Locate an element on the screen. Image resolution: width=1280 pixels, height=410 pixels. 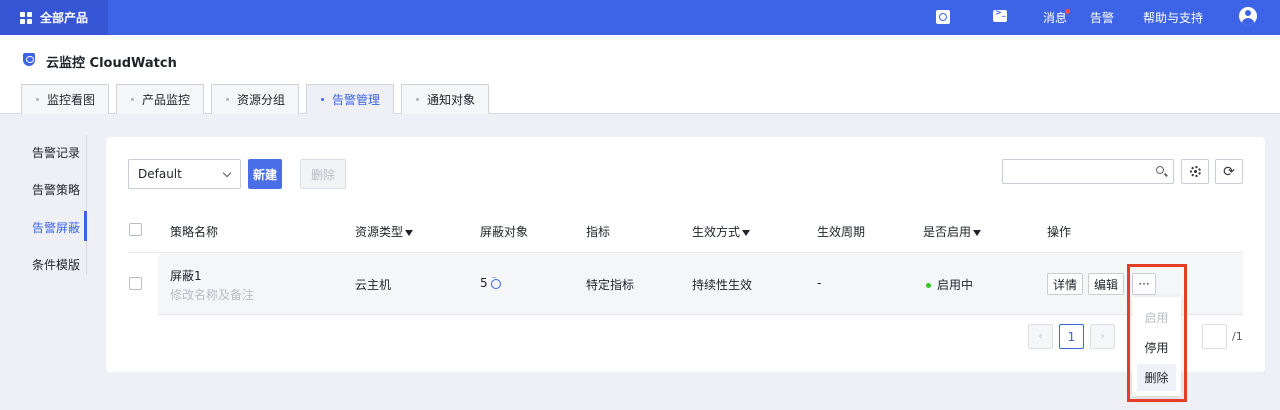
cloudwatch-logo-icon is located at coordinates (29, 59).